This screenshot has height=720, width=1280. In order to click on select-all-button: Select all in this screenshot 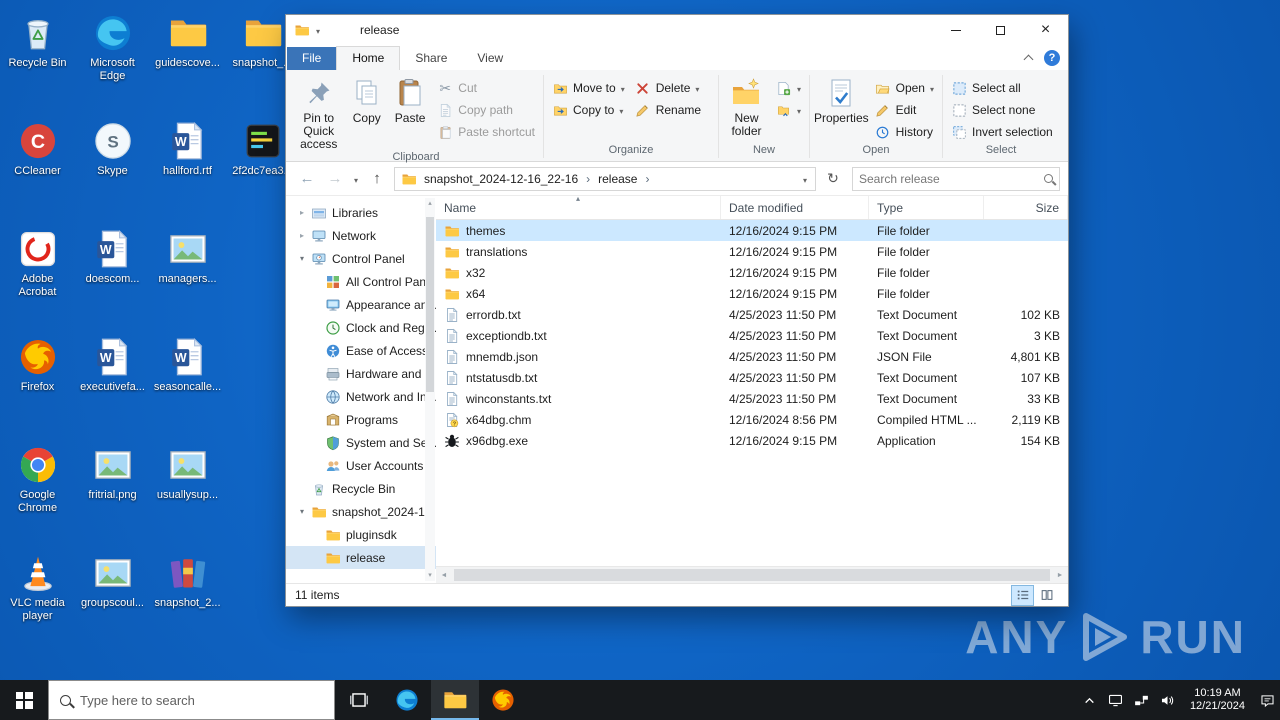, I will do `click(1002, 88)`.